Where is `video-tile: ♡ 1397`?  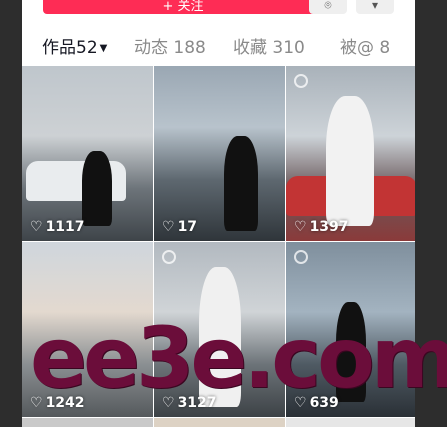
video-tile: ♡ 1397 is located at coordinates (350, 153).